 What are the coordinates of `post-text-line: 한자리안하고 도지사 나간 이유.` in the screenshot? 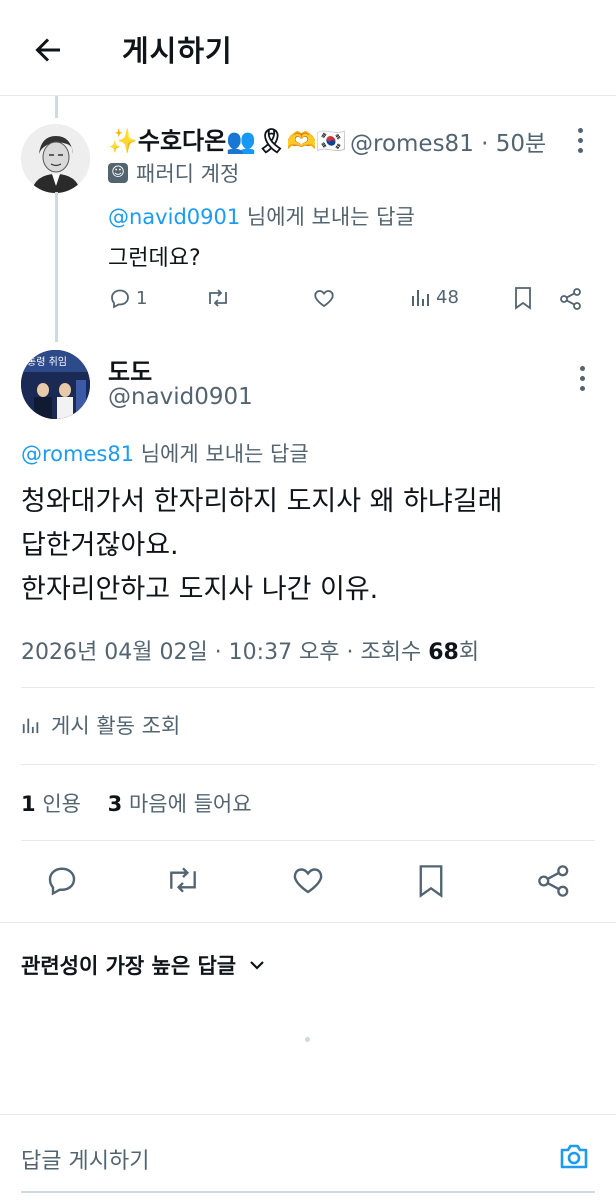 It's located at (200, 589).